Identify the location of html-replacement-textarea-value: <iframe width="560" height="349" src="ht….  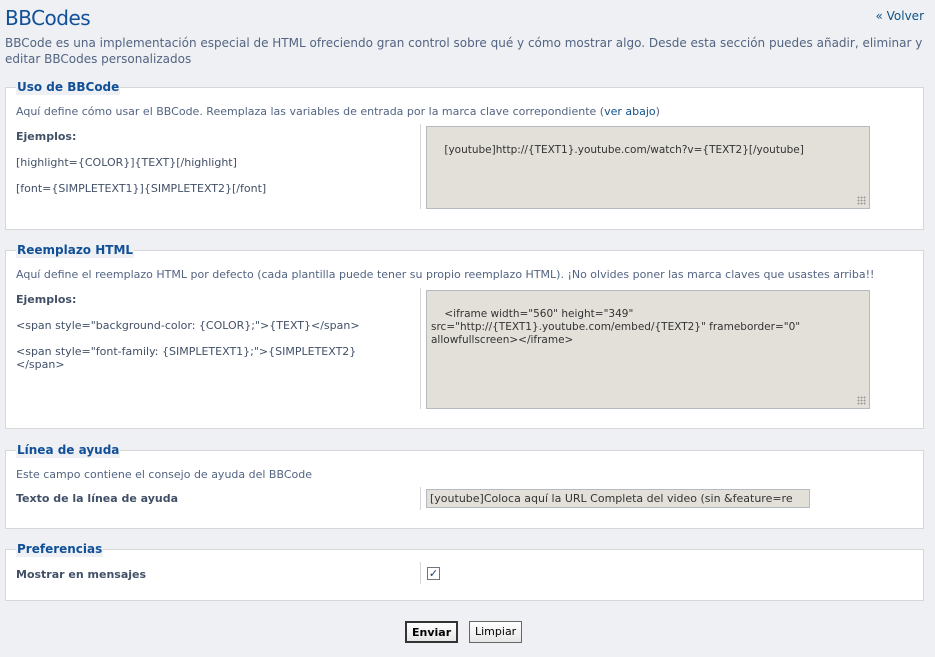
(617, 327).